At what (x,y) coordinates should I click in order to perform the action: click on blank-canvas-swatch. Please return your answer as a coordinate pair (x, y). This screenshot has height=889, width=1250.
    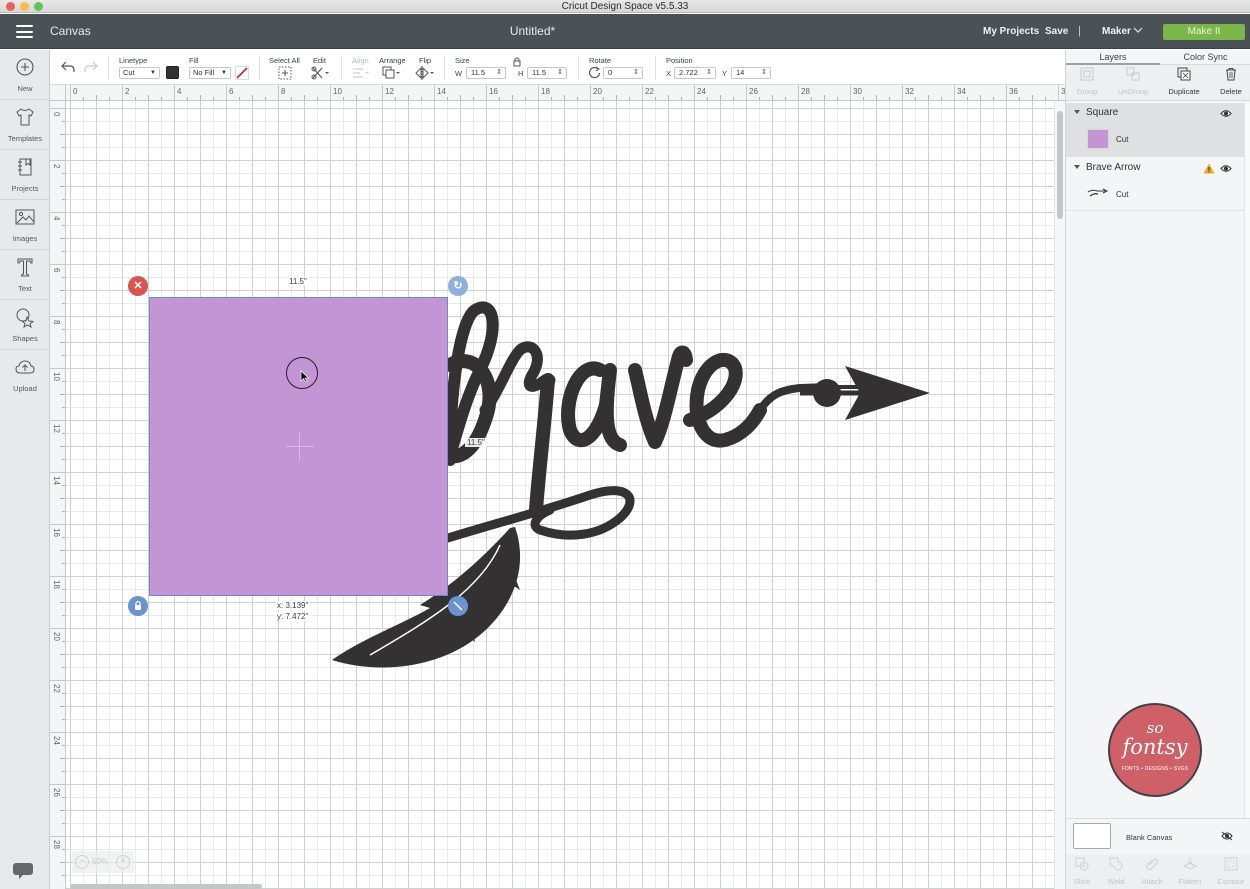
    Looking at the image, I should click on (1092, 836).